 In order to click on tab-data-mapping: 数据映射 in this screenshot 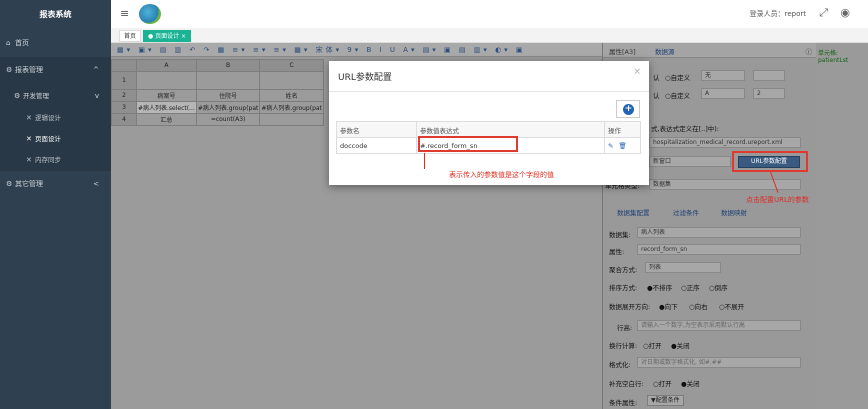, I will do `click(734, 212)`.